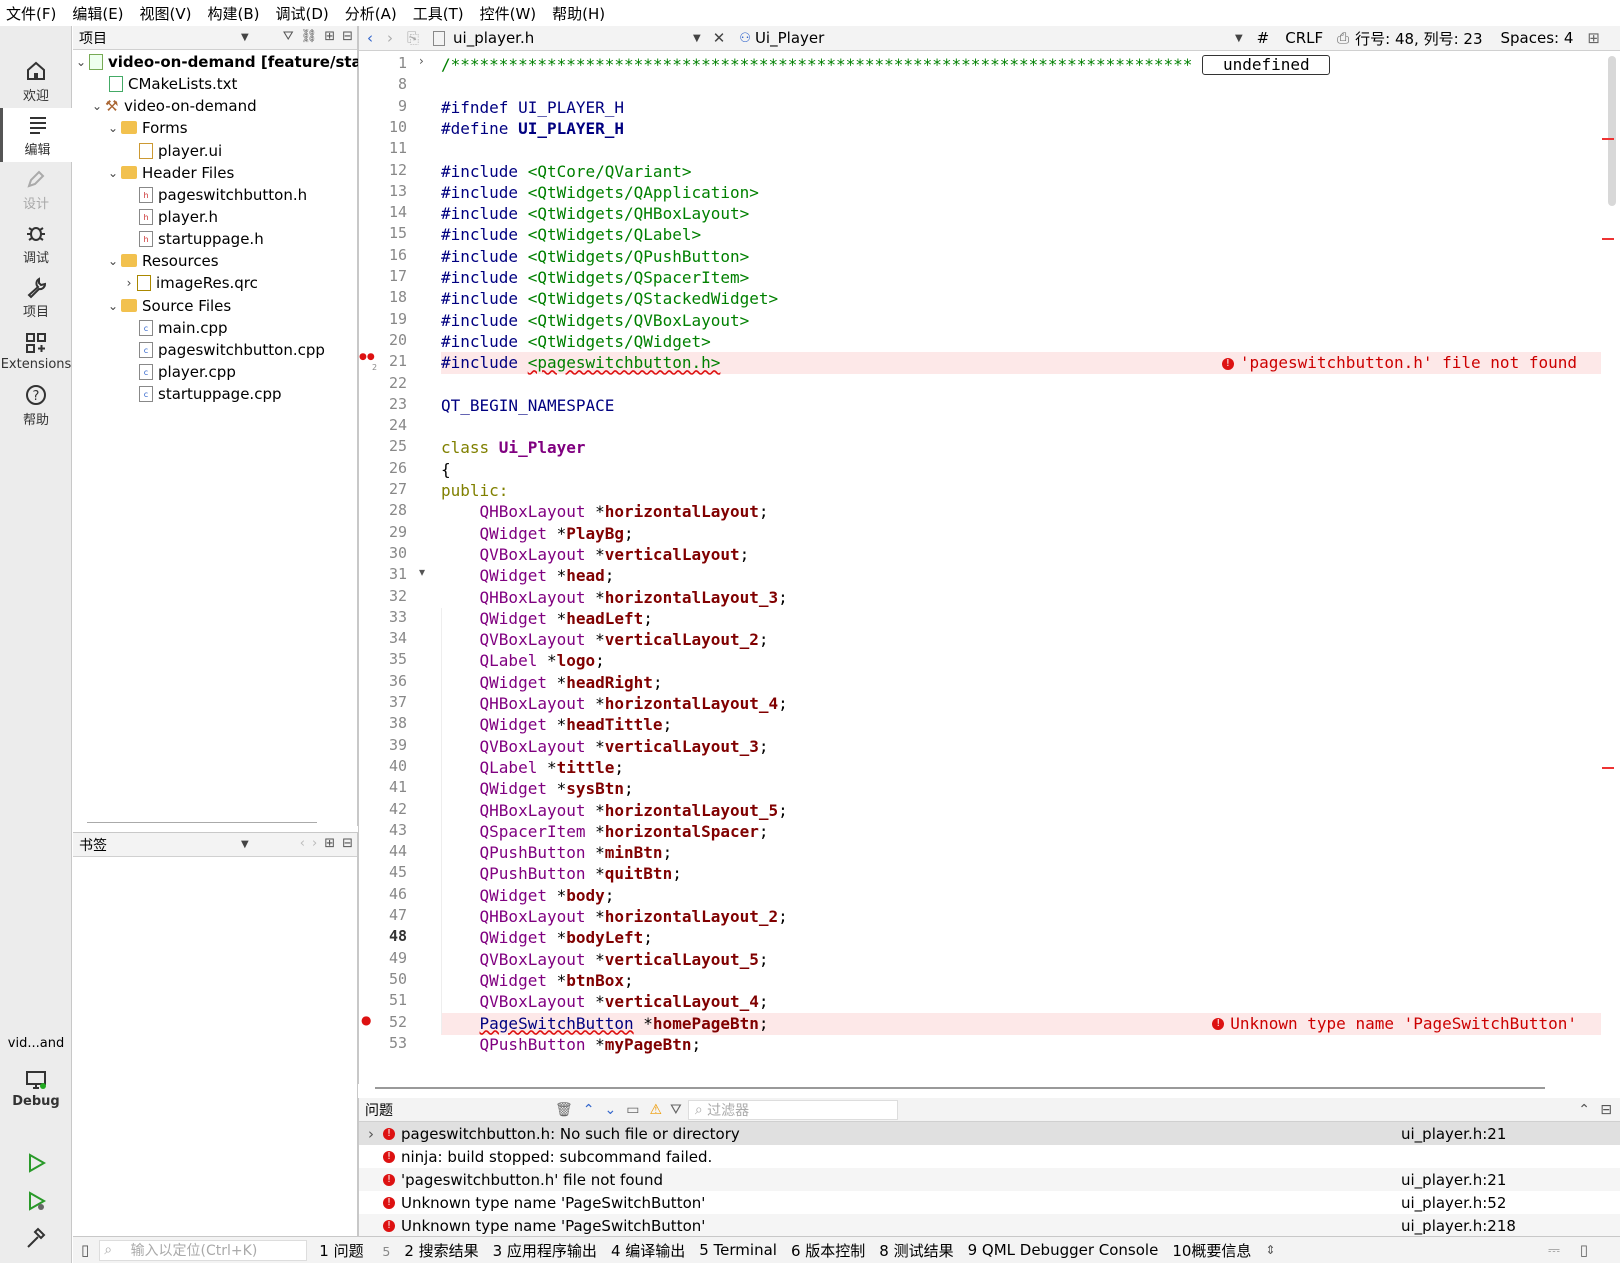  Describe the element at coordinates (738, 1250) in the screenshot. I see `tab-terminal: 5 Terminal` at that location.